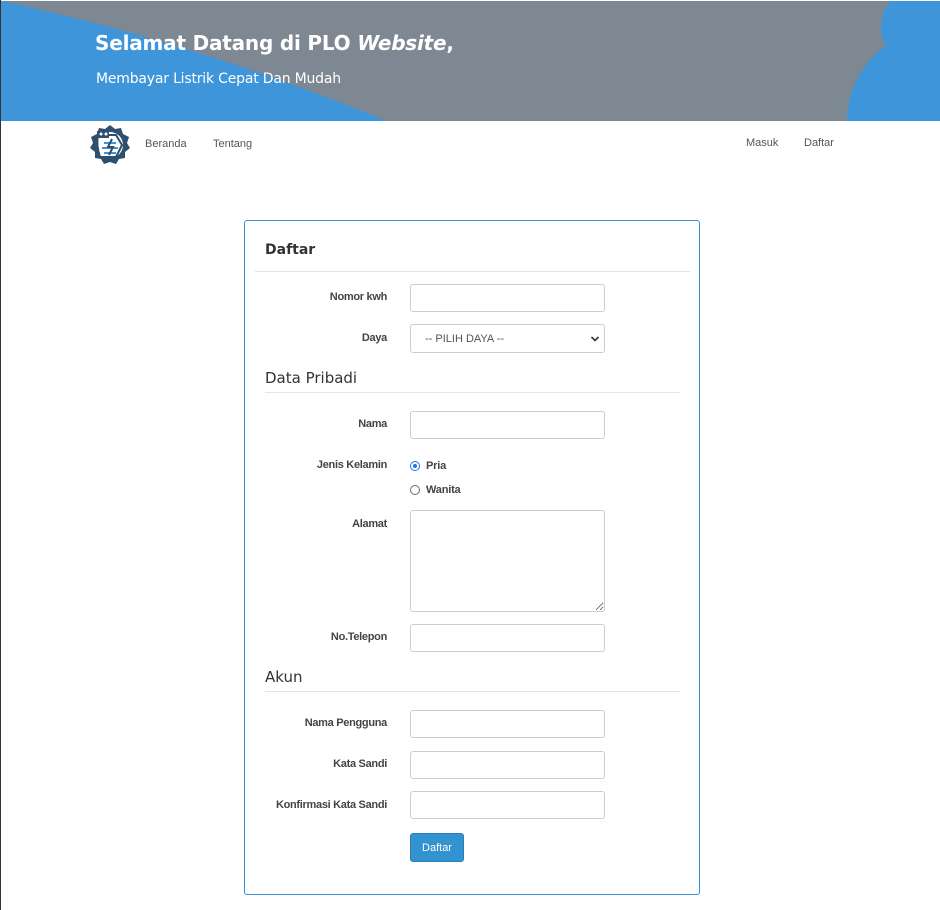  What do you see at coordinates (402, 43) in the screenshot?
I see `title-emphasis: Website` at bounding box center [402, 43].